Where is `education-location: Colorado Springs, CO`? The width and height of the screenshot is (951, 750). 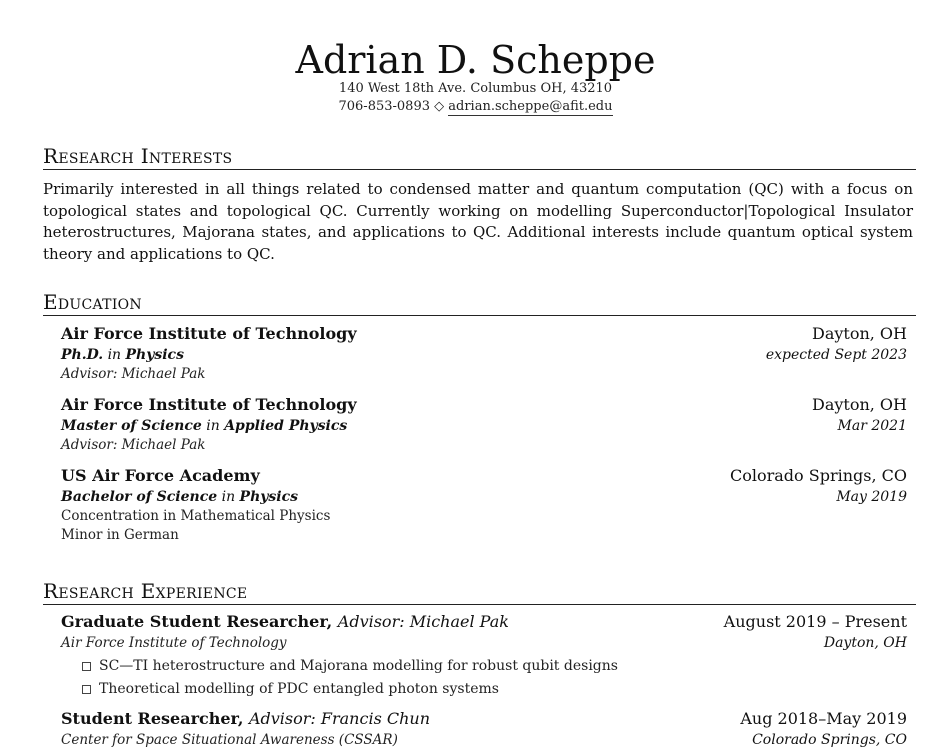 education-location: Colorado Springs, CO is located at coordinates (818, 475).